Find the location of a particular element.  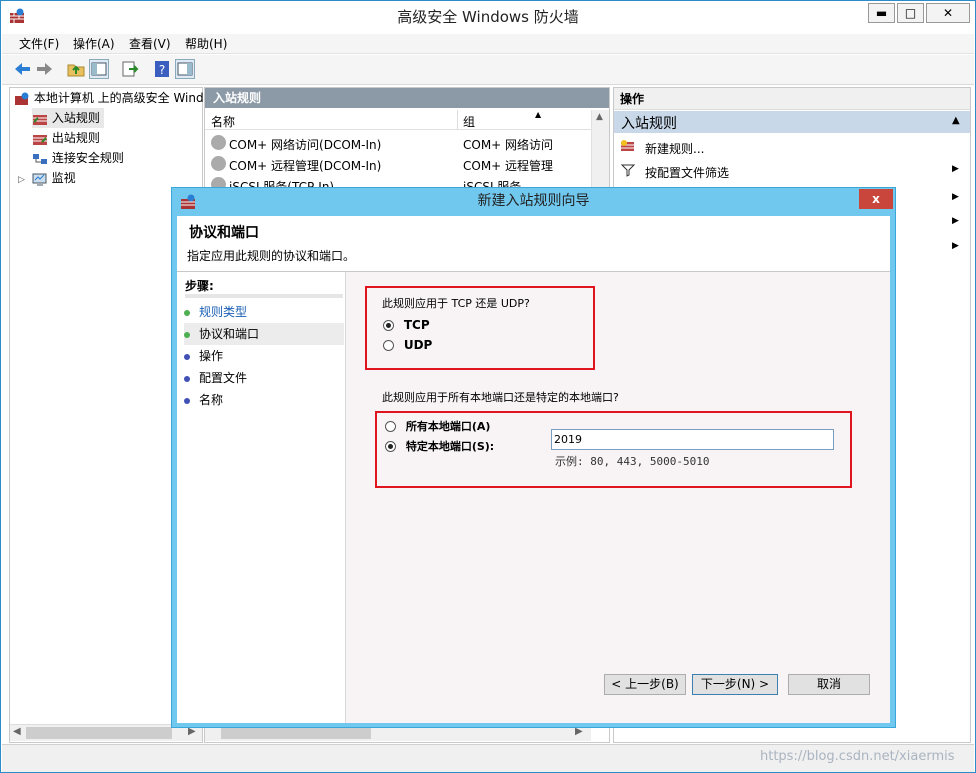

step-label: 名称 is located at coordinates (211, 400).